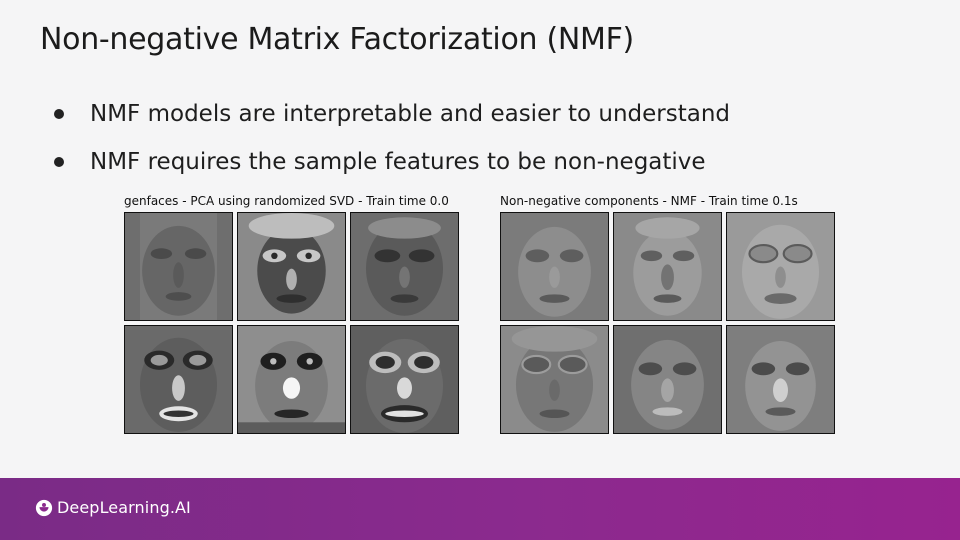  Describe the element at coordinates (337, 39) in the screenshot. I see `slide-title: Non-negative Matrix Factorization (NMF)` at that location.